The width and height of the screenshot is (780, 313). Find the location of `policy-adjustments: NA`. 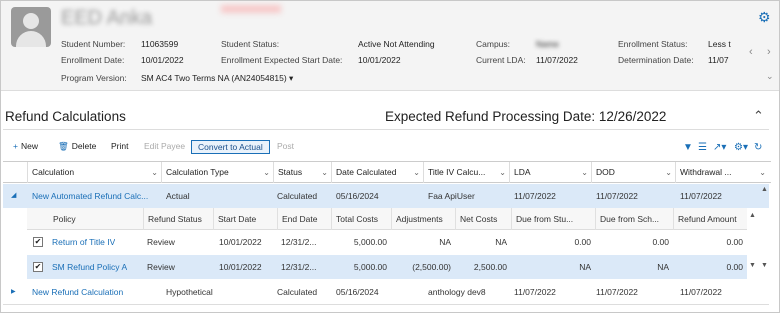

policy-adjustments: NA is located at coordinates (445, 242).